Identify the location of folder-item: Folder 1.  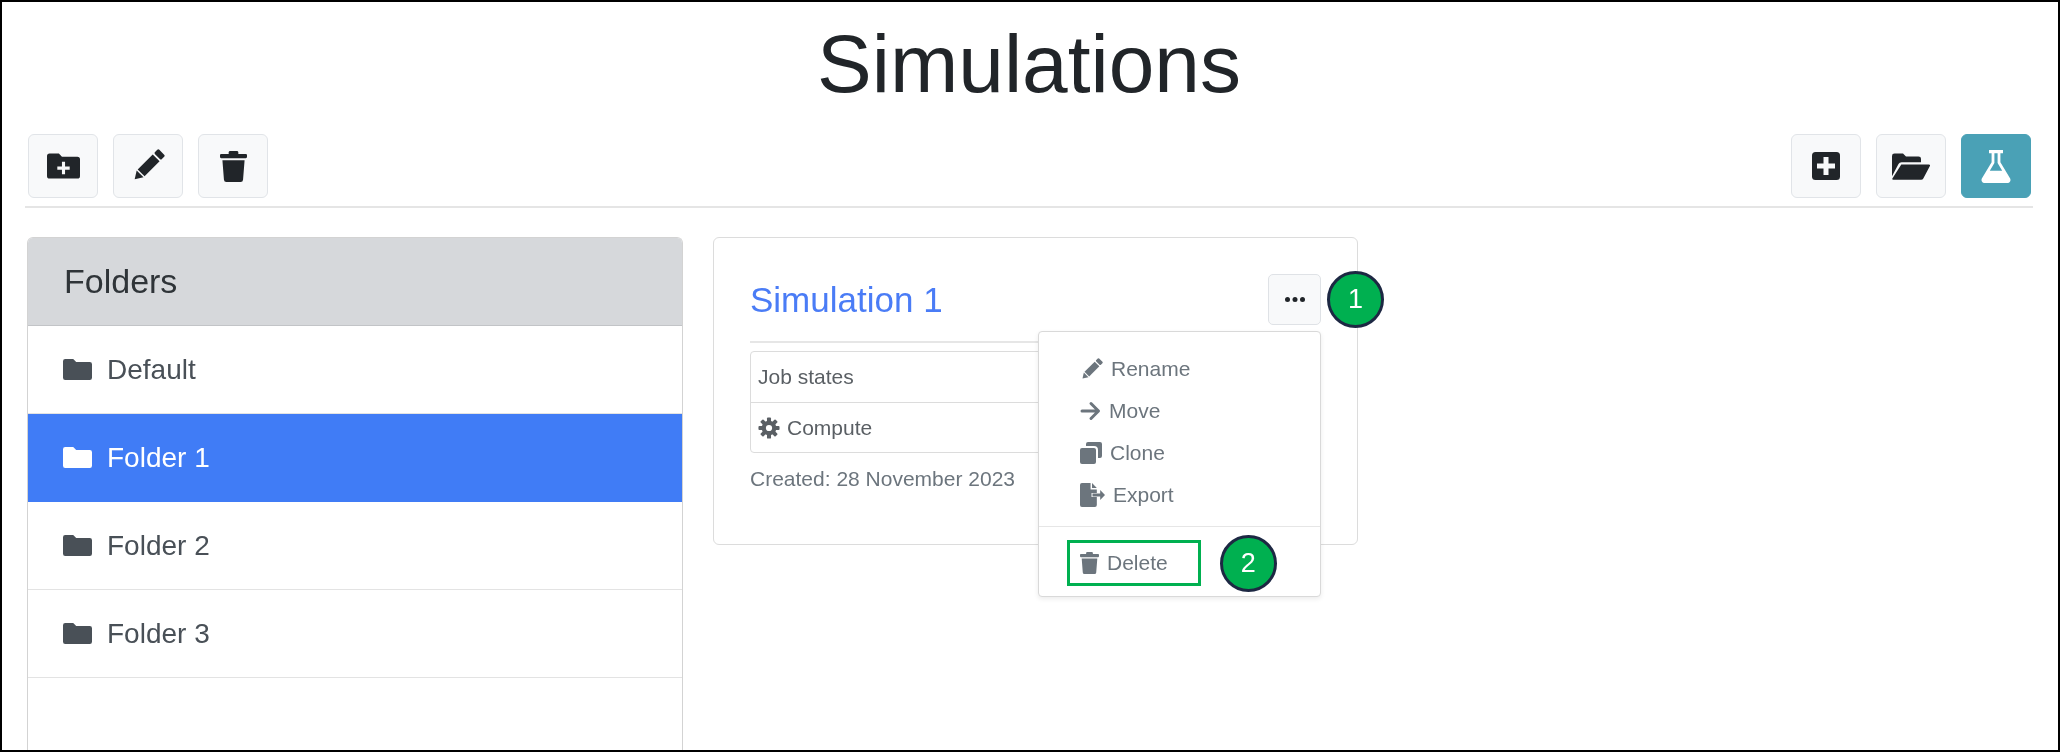
(355, 458).